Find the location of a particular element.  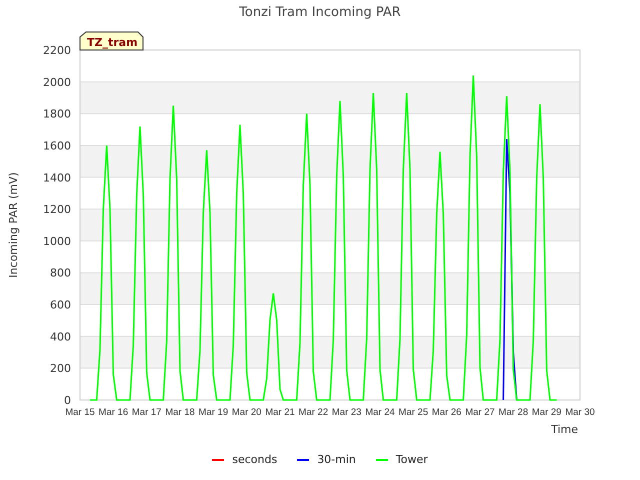

y-tick-label: 1000 is located at coordinates (57, 241).